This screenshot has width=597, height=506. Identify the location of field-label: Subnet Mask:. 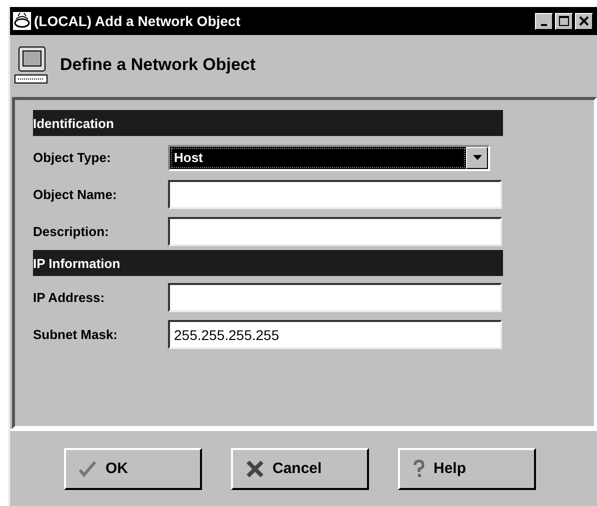
(76, 334).